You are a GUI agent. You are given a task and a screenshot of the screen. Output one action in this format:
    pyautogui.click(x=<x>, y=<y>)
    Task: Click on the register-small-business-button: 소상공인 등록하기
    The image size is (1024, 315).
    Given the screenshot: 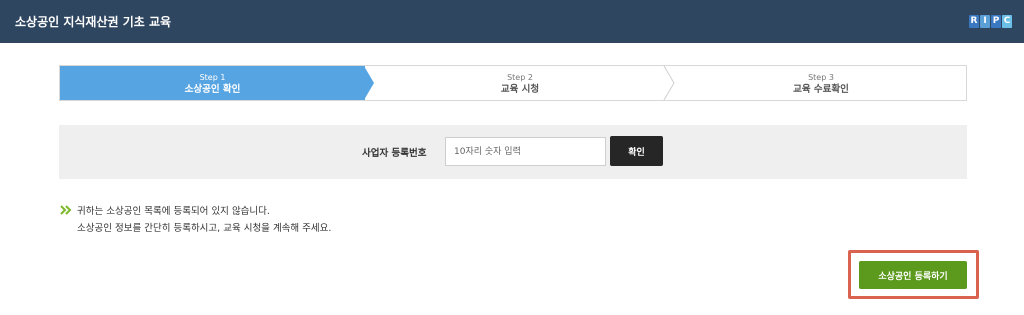 What is the action you would take?
    pyautogui.click(x=913, y=275)
    